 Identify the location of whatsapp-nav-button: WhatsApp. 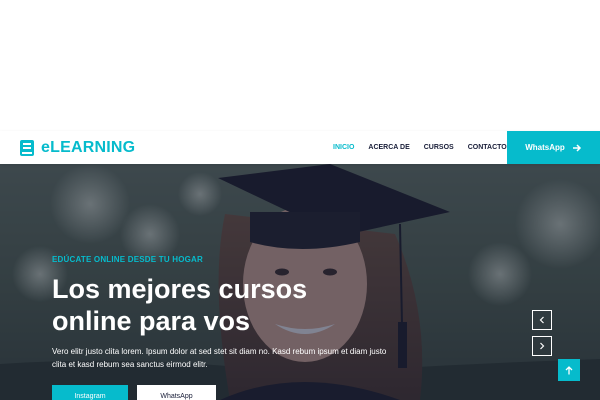
(553, 147).